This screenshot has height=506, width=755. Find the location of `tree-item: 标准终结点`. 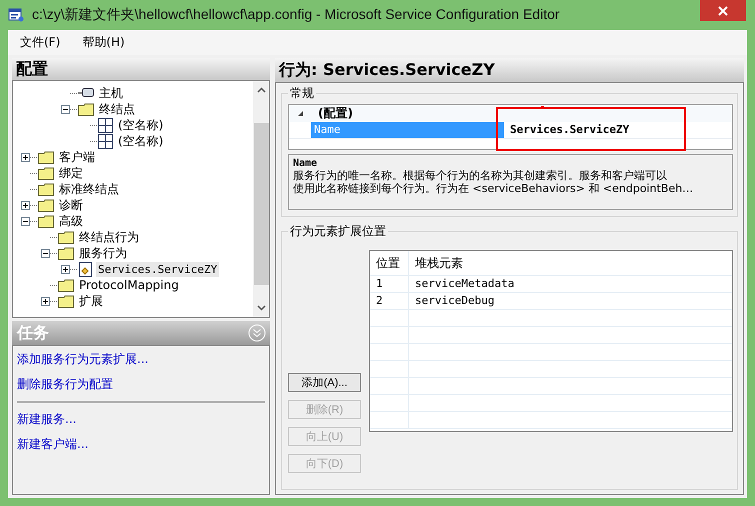

tree-item: 标准终结点 is located at coordinates (89, 189).